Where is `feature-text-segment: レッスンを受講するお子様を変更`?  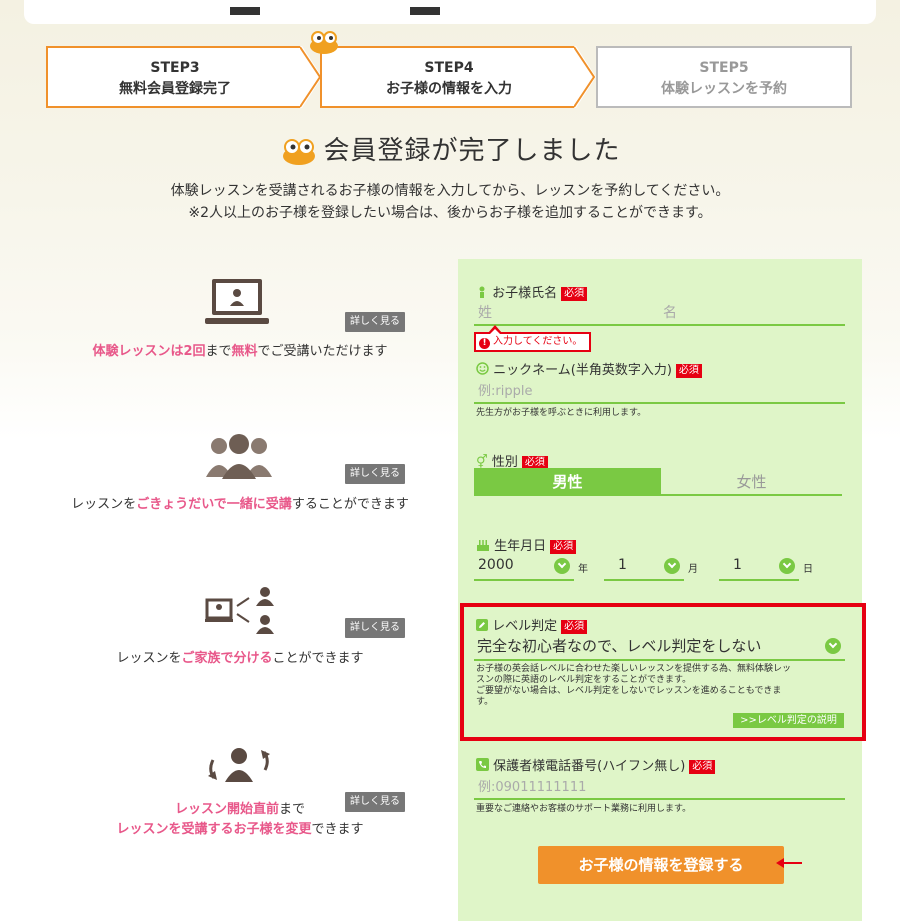 feature-text-segment: レッスンを受講するお子様を変更 is located at coordinates (214, 829).